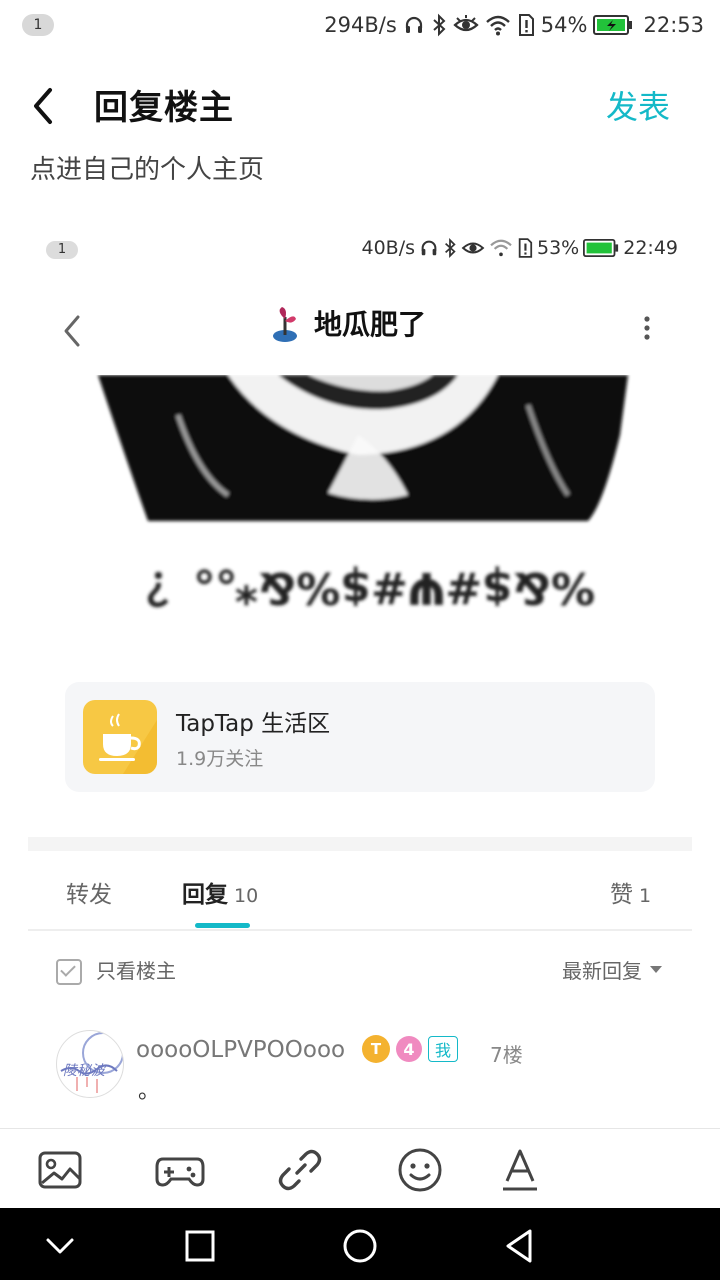 This screenshot has width=720, height=1280. Describe the element at coordinates (360, 105) in the screenshot. I see `compose-header: 回复楼主 发表` at that location.